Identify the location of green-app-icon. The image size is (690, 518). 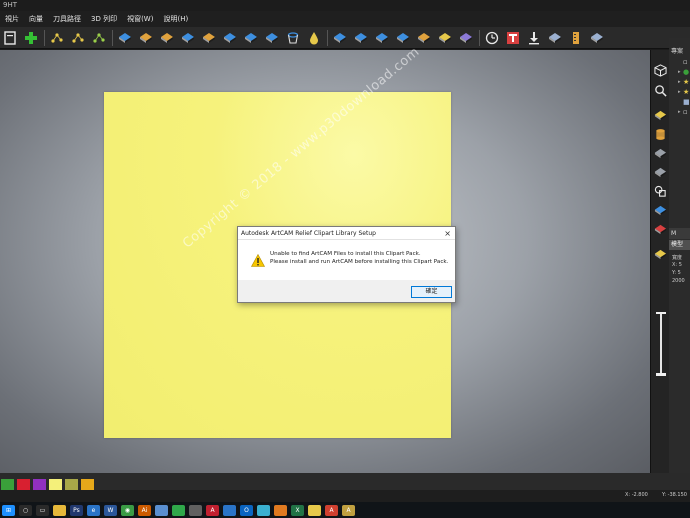
(178, 510).